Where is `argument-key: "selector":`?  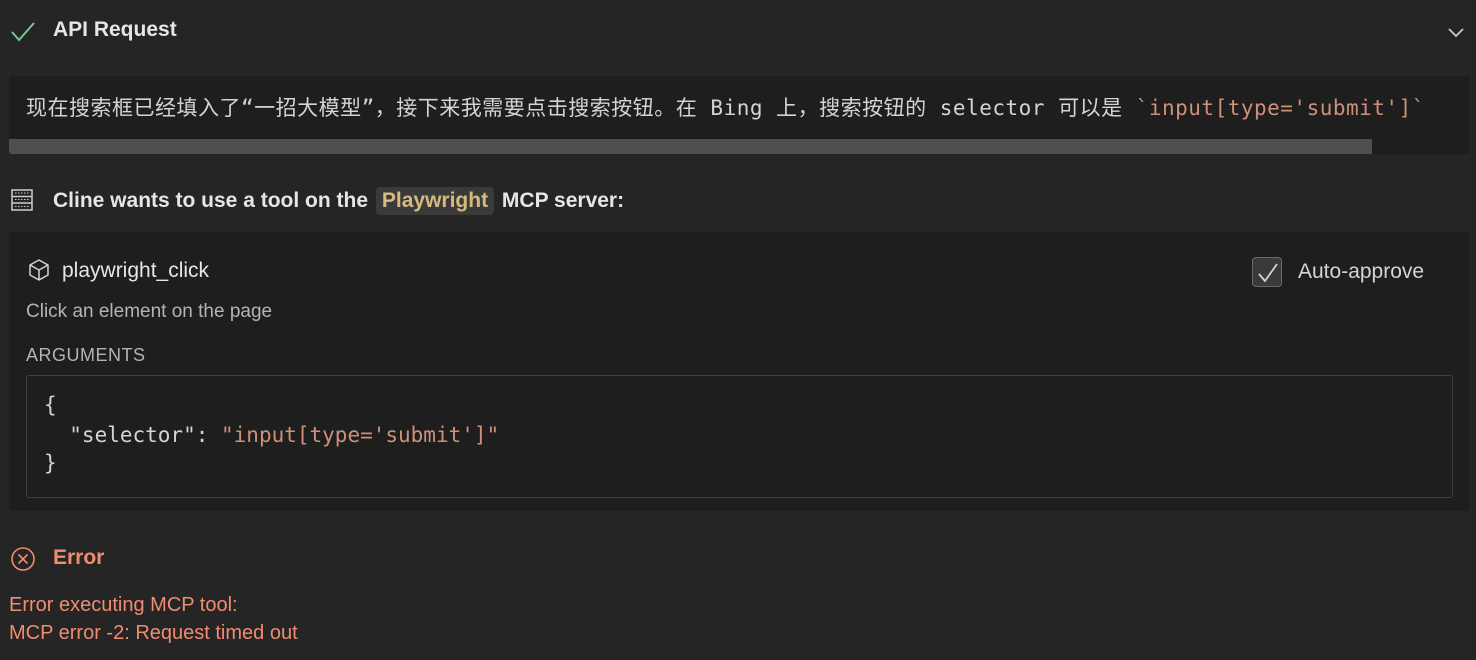 argument-key: "selector": is located at coordinates (133, 435).